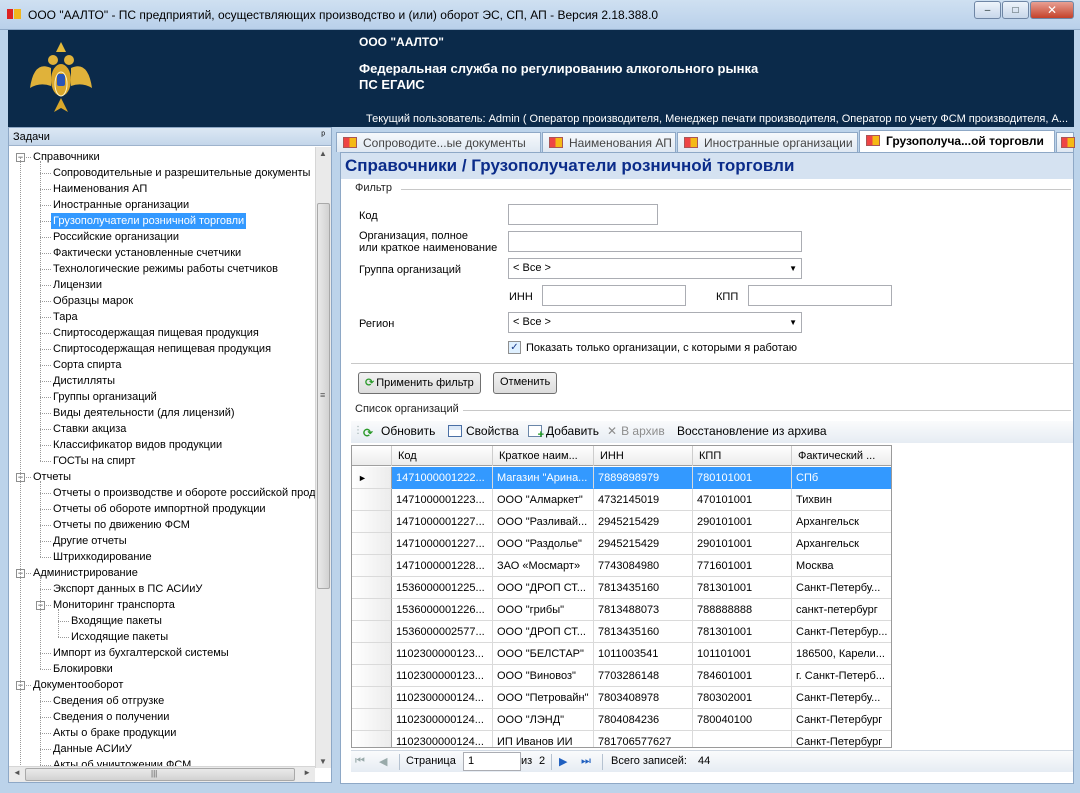 This screenshot has height=793, width=1080. I want to click on page-number-input: 1, so click(492, 761).